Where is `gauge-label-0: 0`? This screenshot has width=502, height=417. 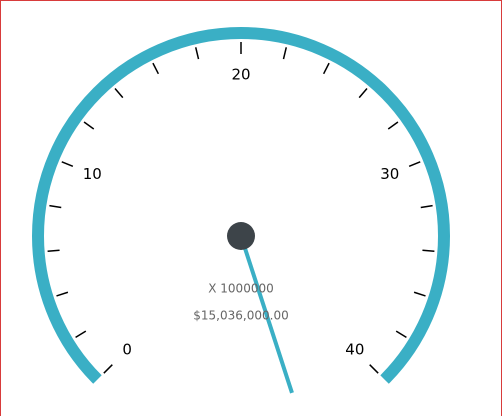
gauge-label-0: 0 is located at coordinates (127, 349).